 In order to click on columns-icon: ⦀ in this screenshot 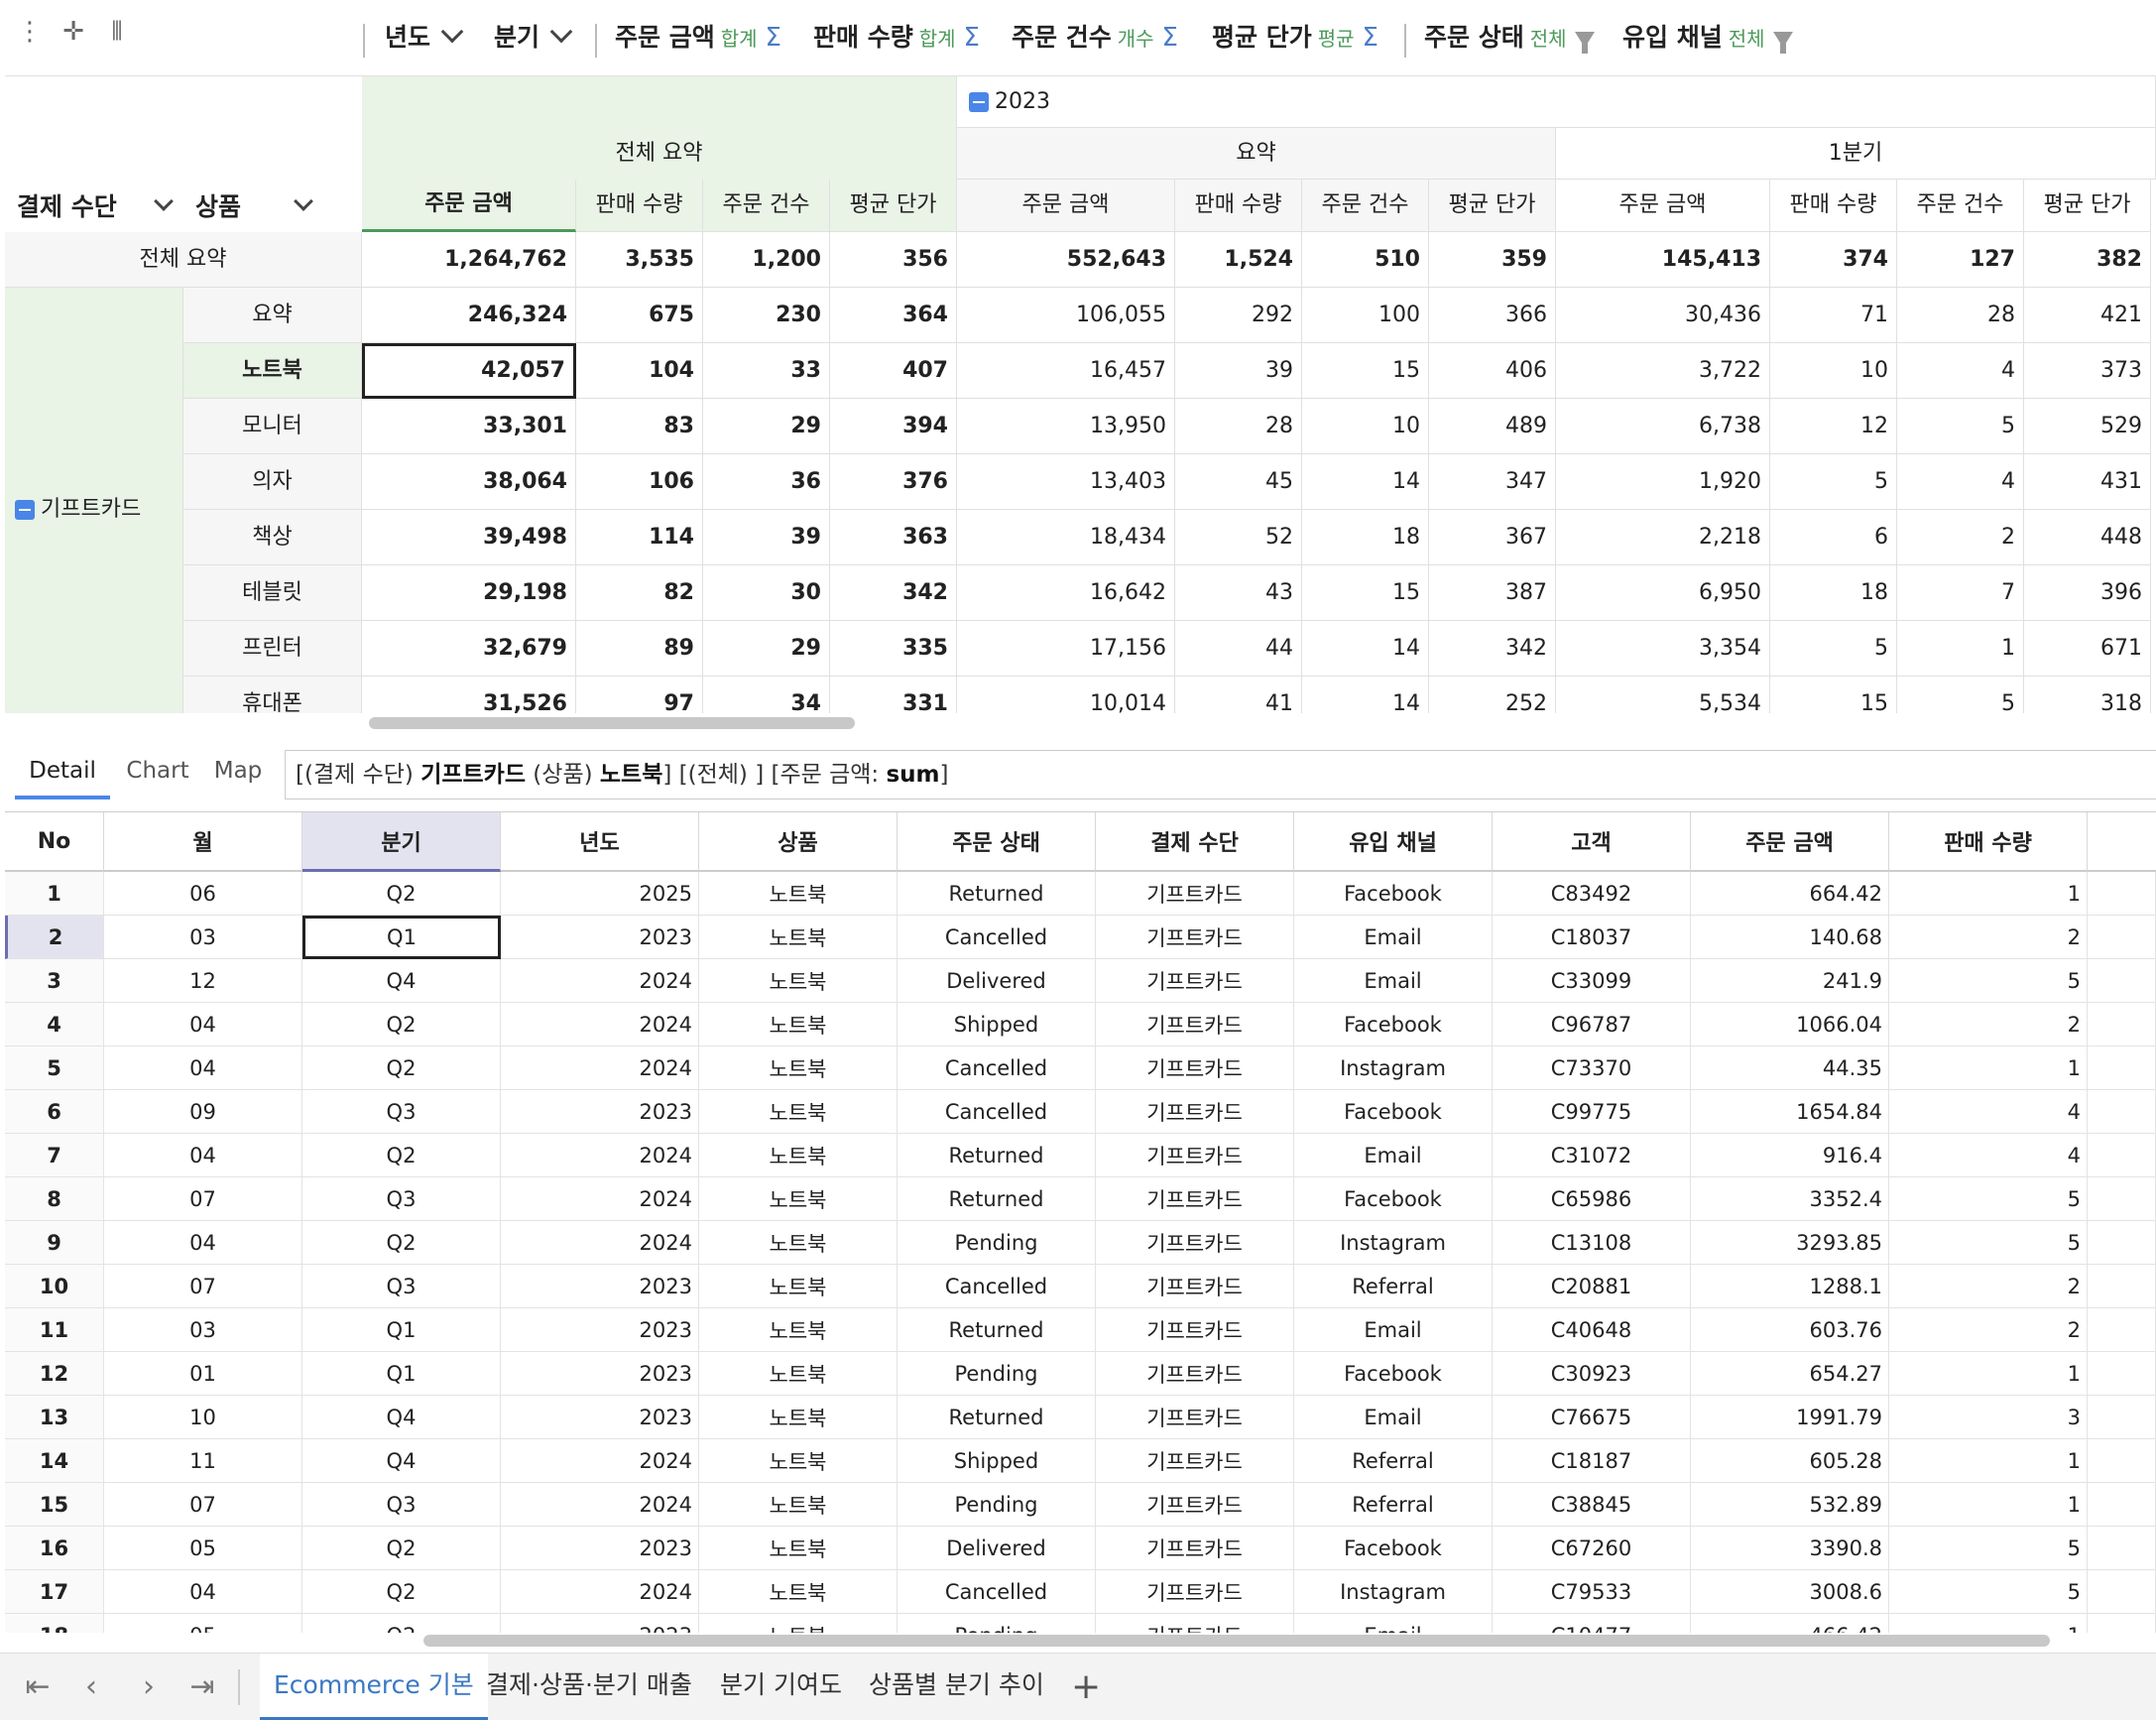, I will do `click(117, 32)`.